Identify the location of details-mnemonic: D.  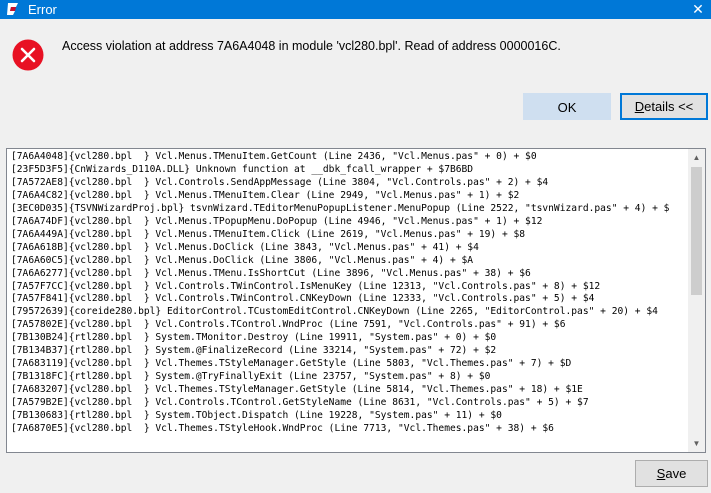
(639, 106).